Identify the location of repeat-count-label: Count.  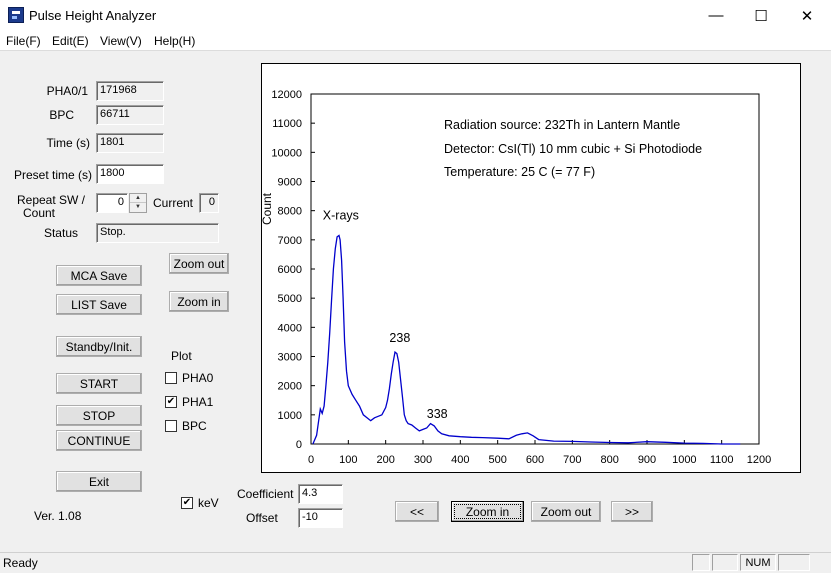
(39, 213).